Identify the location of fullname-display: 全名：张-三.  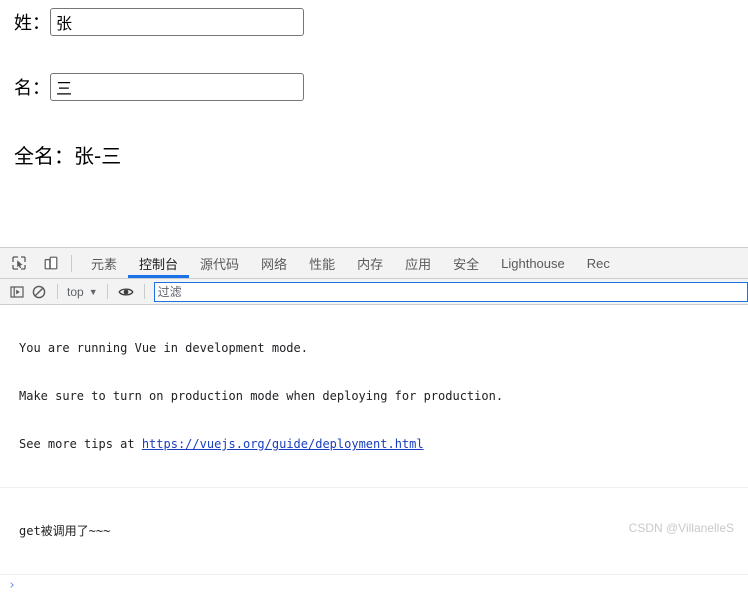
(68, 156).